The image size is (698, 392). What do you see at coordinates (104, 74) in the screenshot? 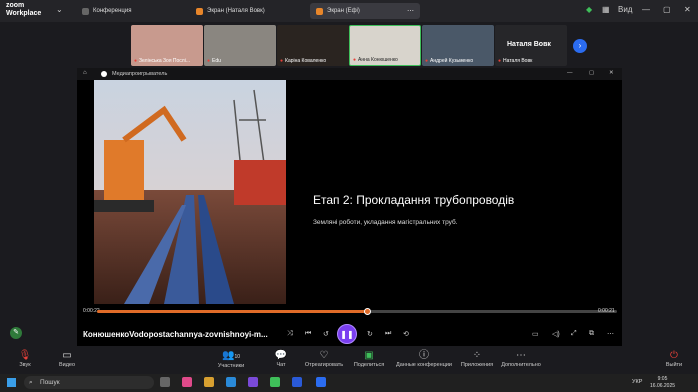
I see `app-icon` at bounding box center [104, 74].